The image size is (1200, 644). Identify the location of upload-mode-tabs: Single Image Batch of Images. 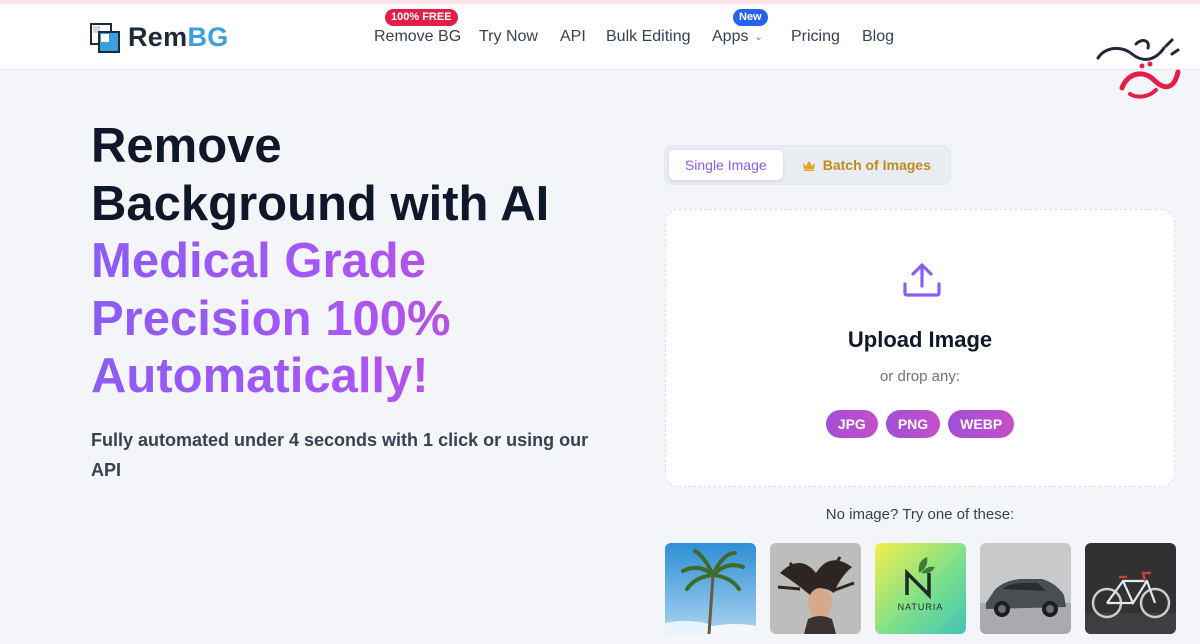
(807, 165).